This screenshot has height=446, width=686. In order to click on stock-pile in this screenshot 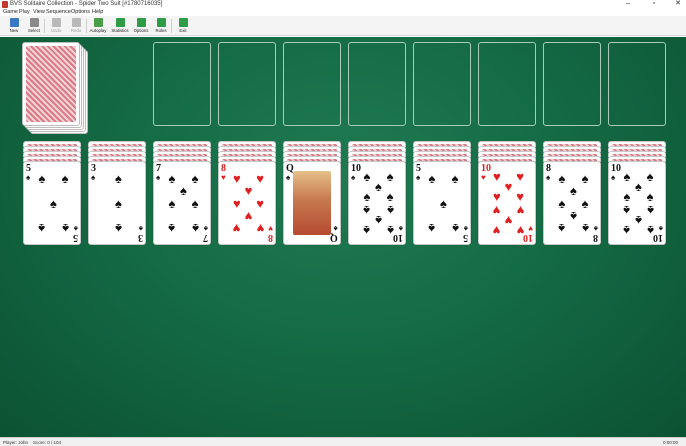, I will do `click(55, 89)`.